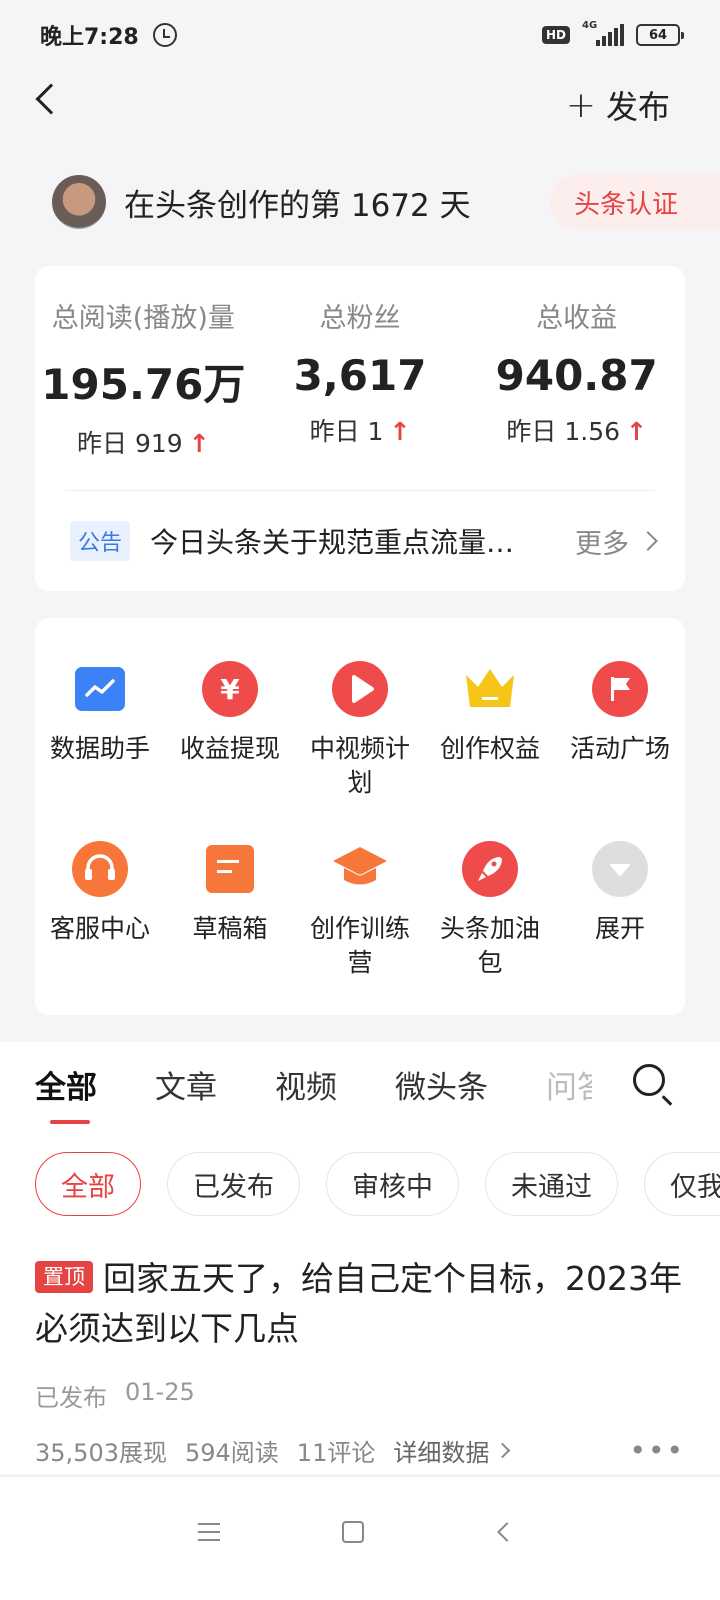 This screenshot has width=720, height=1600. What do you see at coordinates (306, 1084) in the screenshot?
I see `tab-videos: 视频` at bounding box center [306, 1084].